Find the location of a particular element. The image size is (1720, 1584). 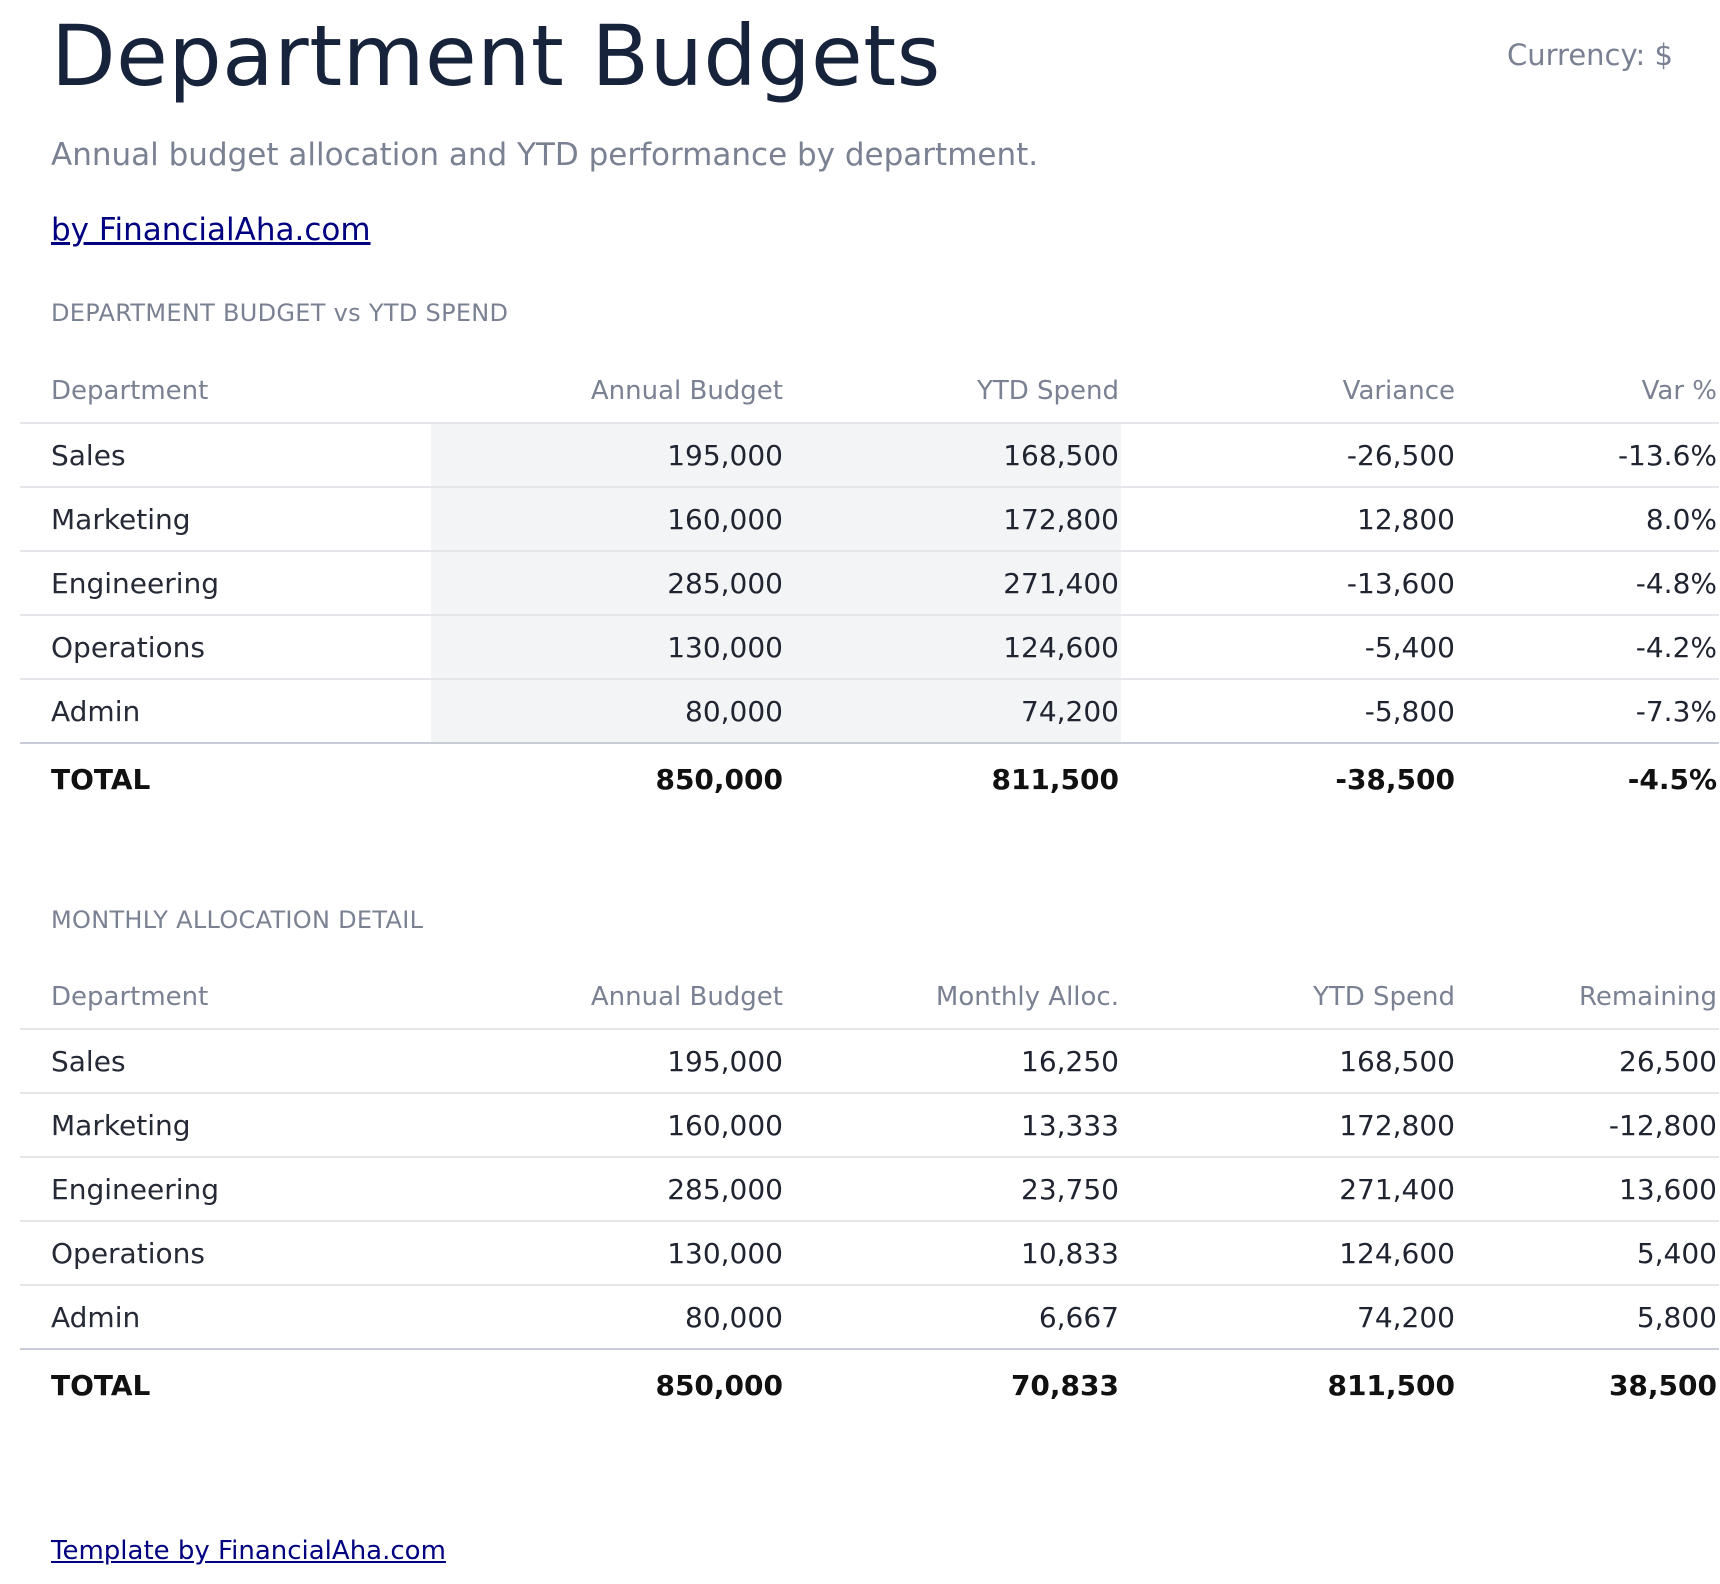

total-row: TOTAL 850,000 70,833 811,500 38,500 is located at coordinates (869, 1384).